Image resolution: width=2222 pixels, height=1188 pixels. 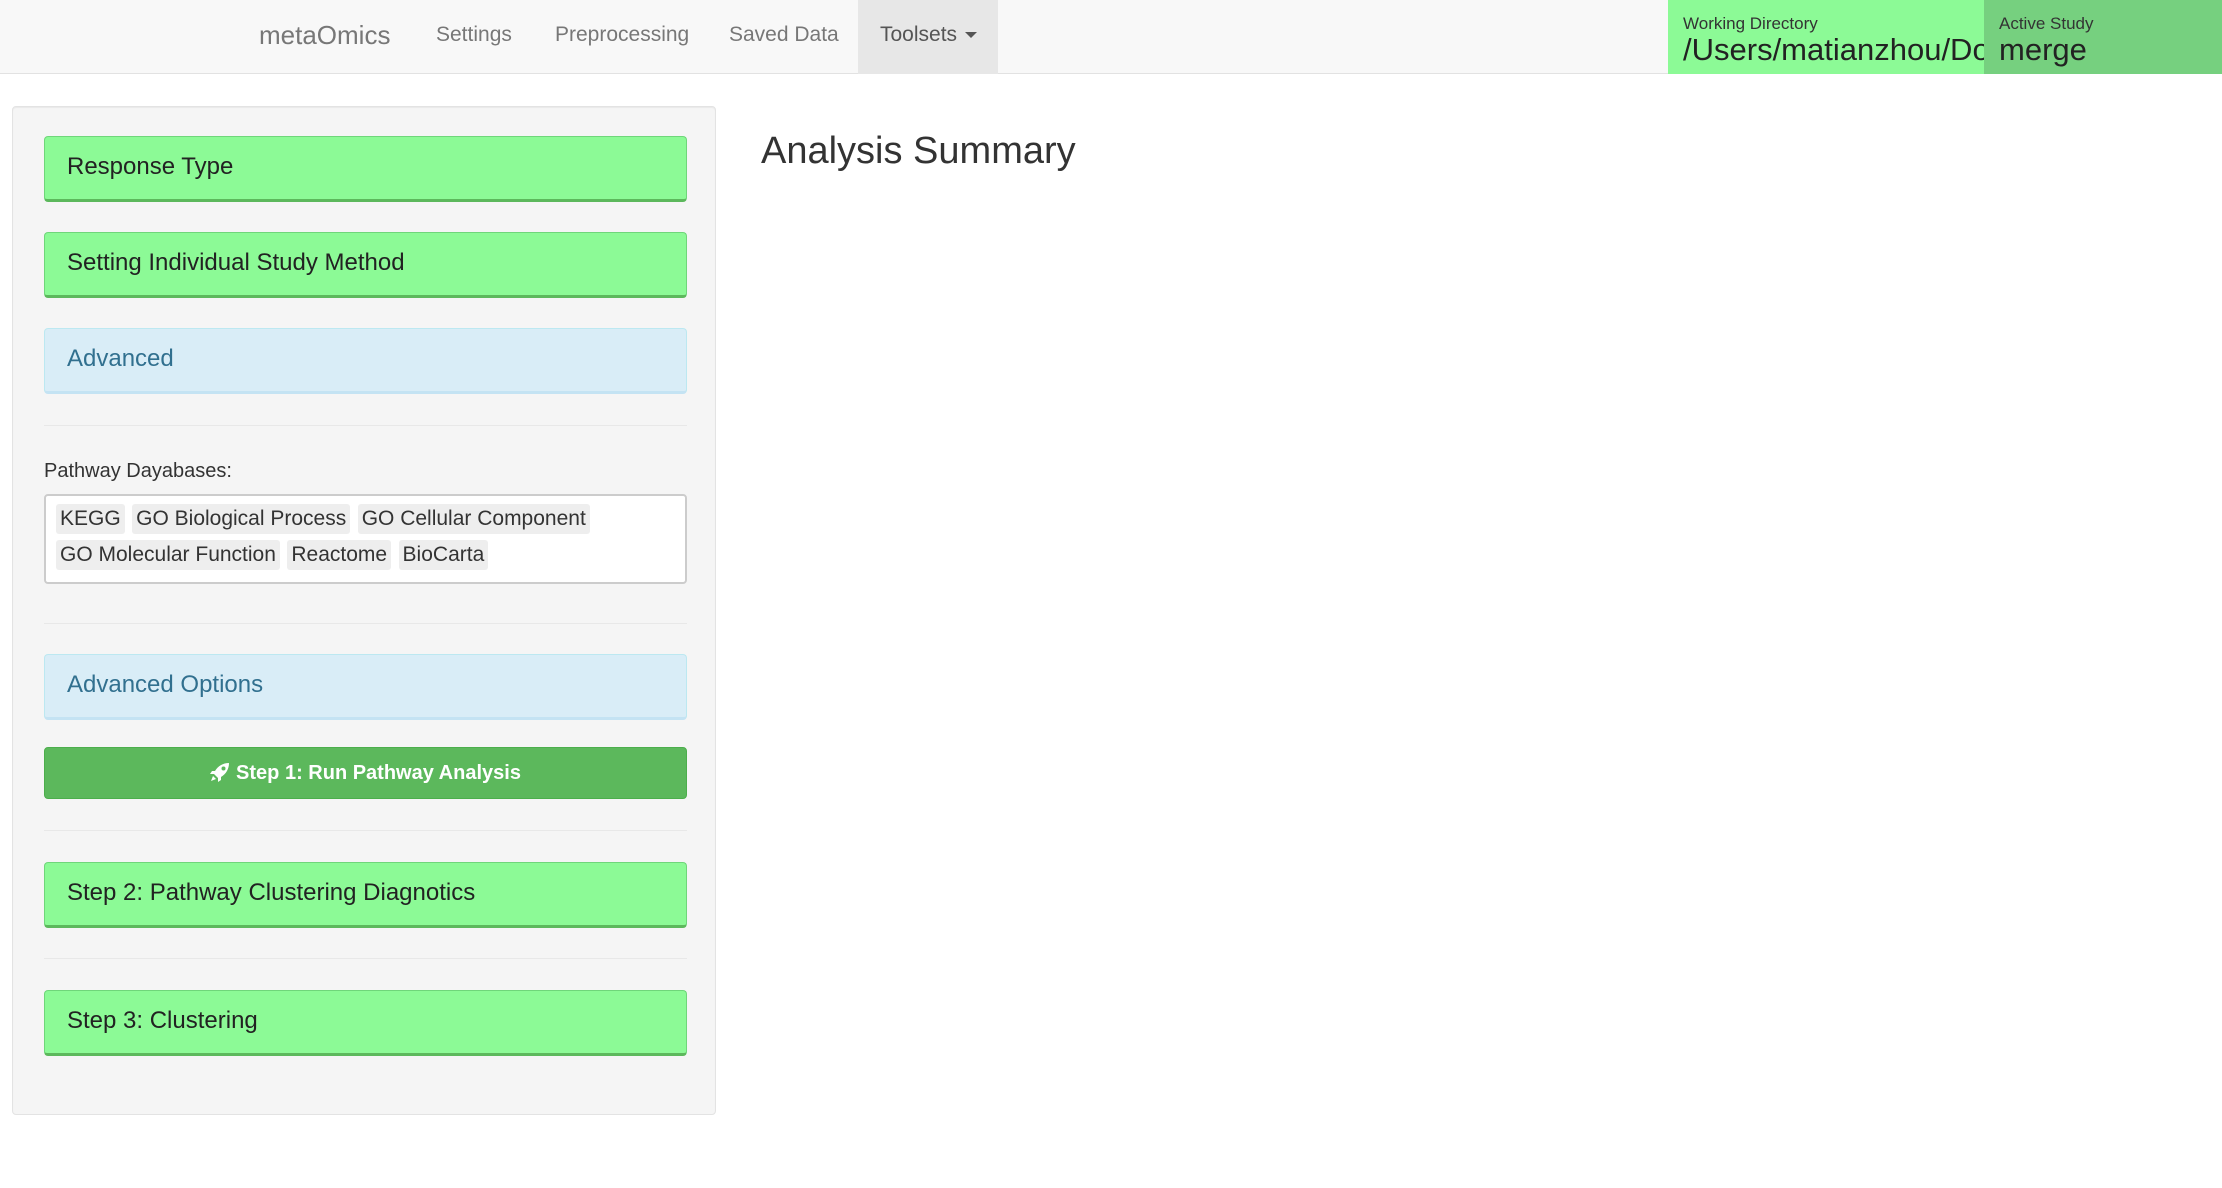 What do you see at coordinates (220, 772) in the screenshot?
I see `rocket-icon` at bounding box center [220, 772].